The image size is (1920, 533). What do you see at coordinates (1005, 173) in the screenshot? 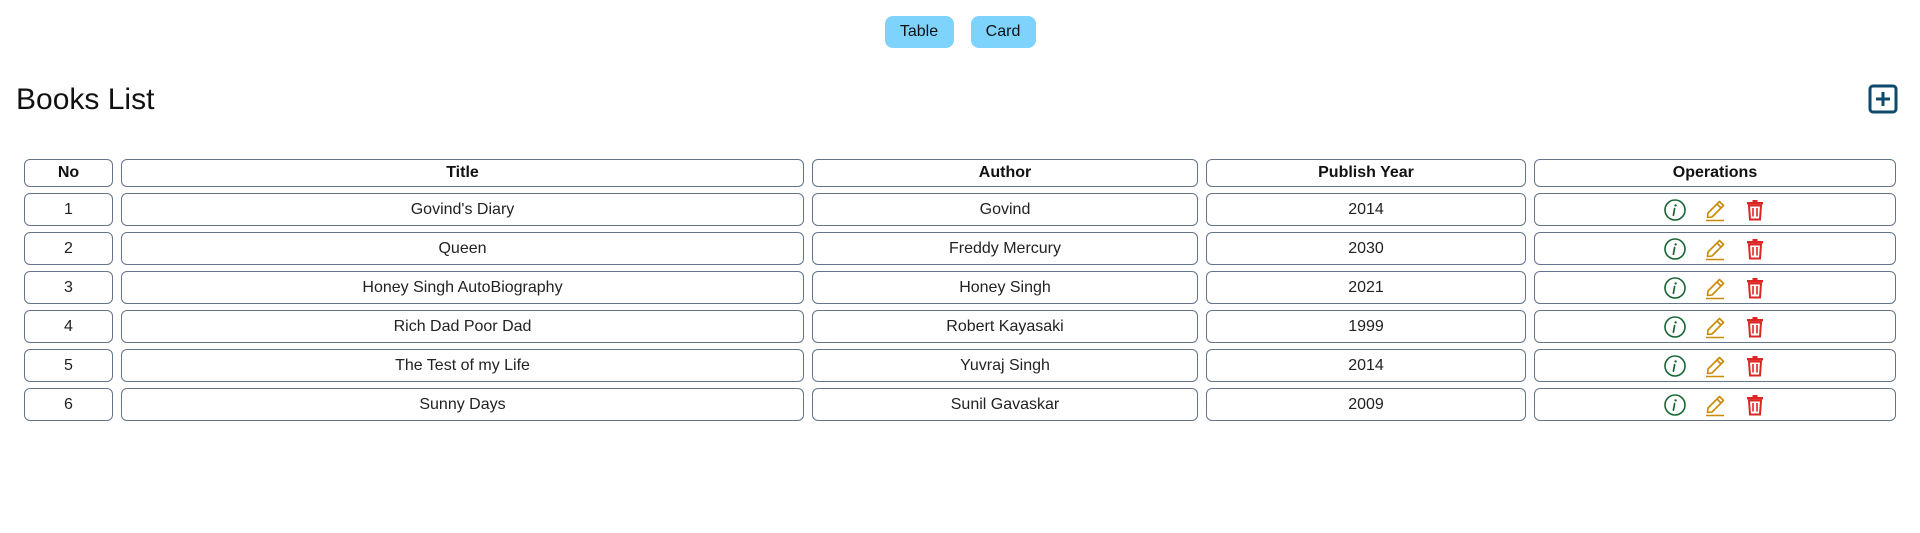
I see `header-author: Author` at bounding box center [1005, 173].